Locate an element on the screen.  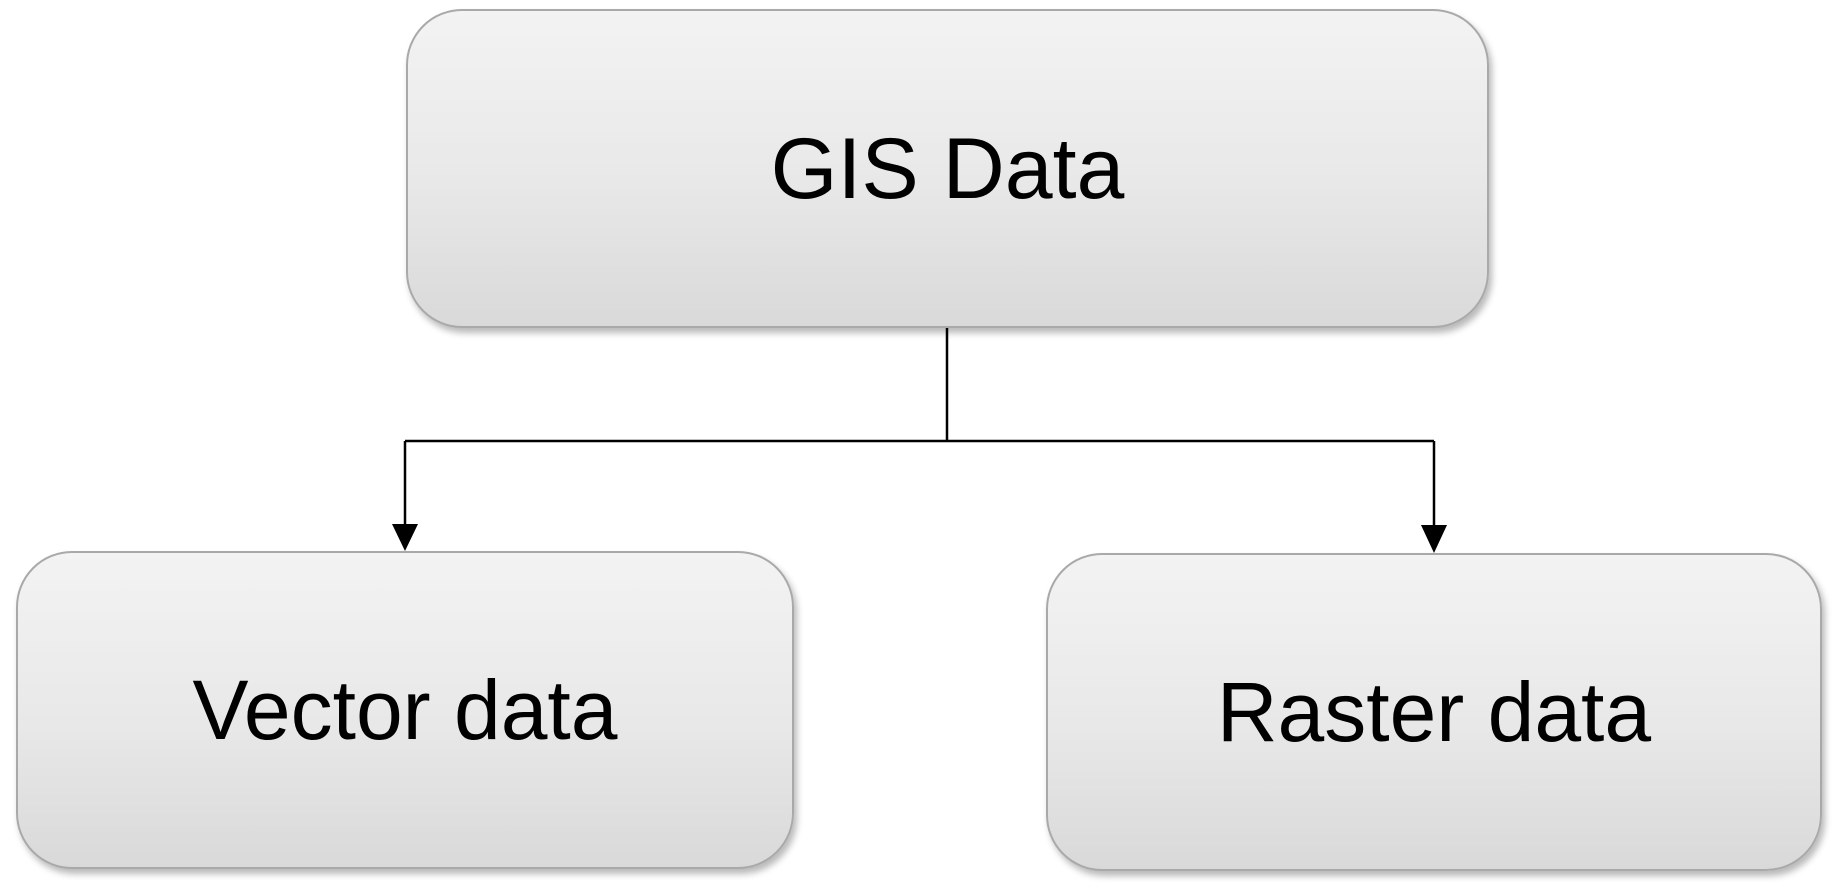
node-raster-data-label: Raster data is located at coordinates (1434, 712).